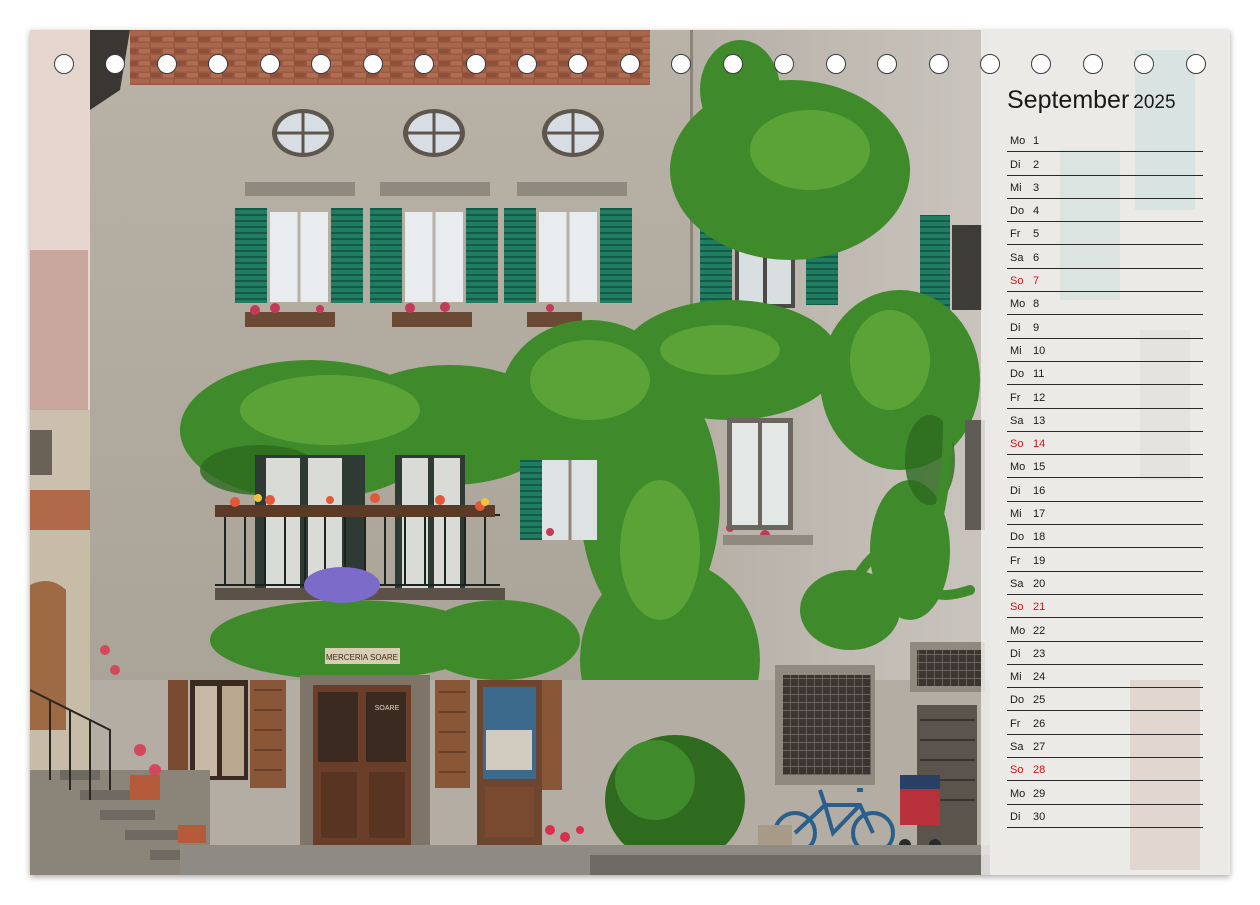 The height and width of the screenshot is (905, 1260). I want to click on day-number: 5, so click(1036, 234).